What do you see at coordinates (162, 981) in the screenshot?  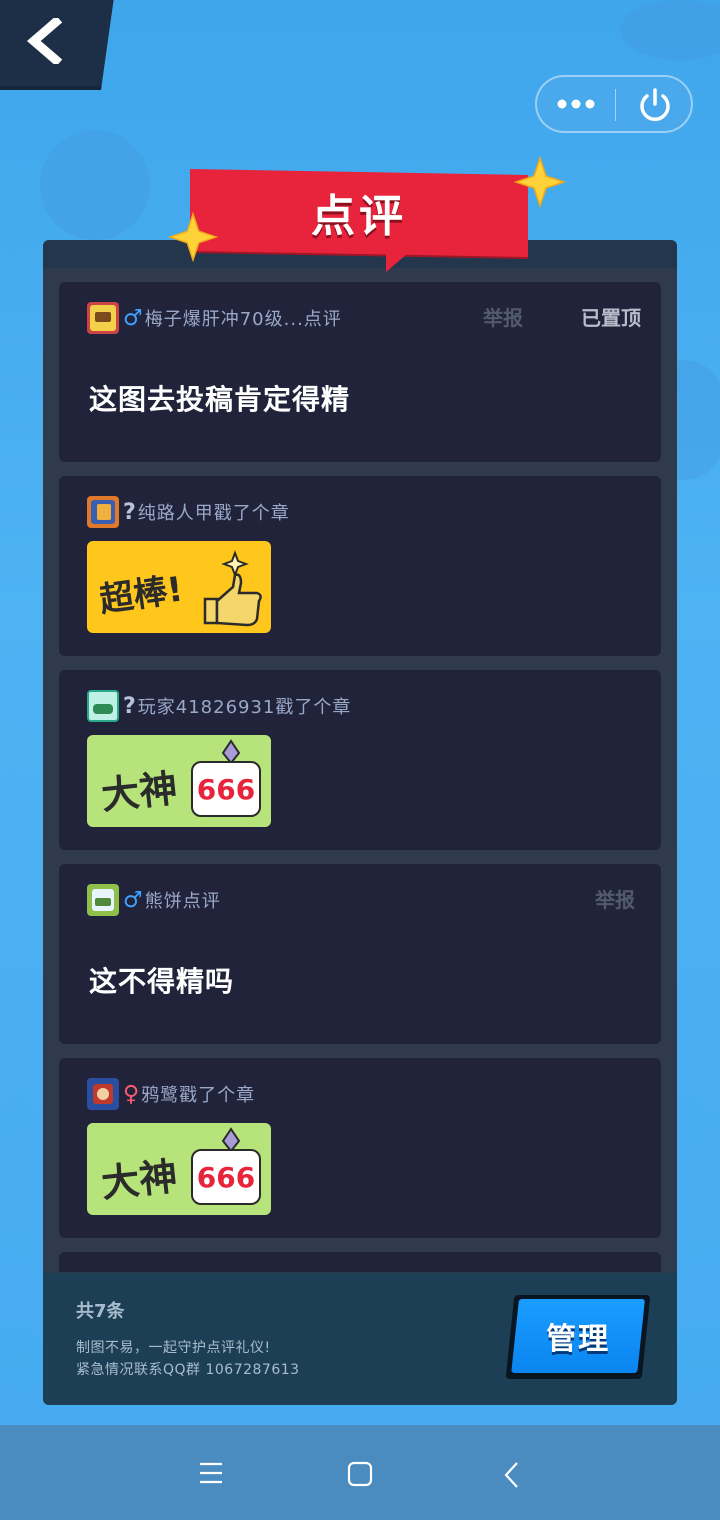 I see `review-comment: 这不得精吗` at bounding box center [162, 981].